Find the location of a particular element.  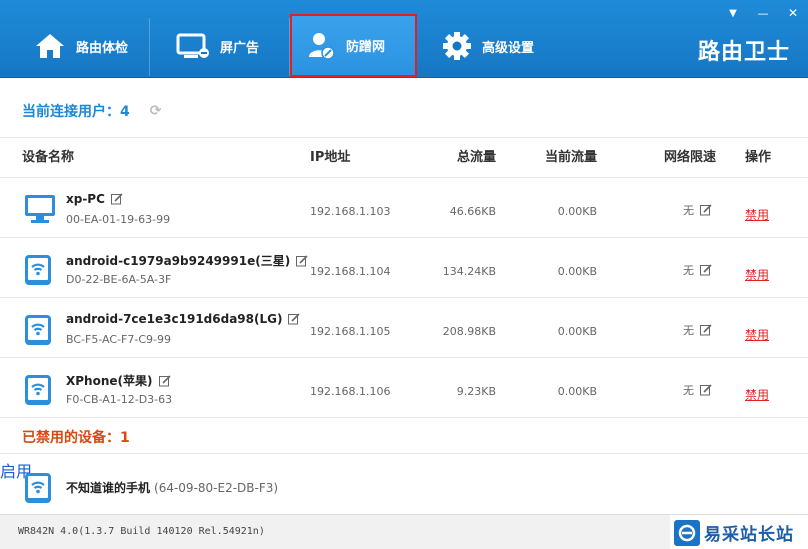

banned-count-label: 已禁用的设备：1 is located at coordinates (76, 438).